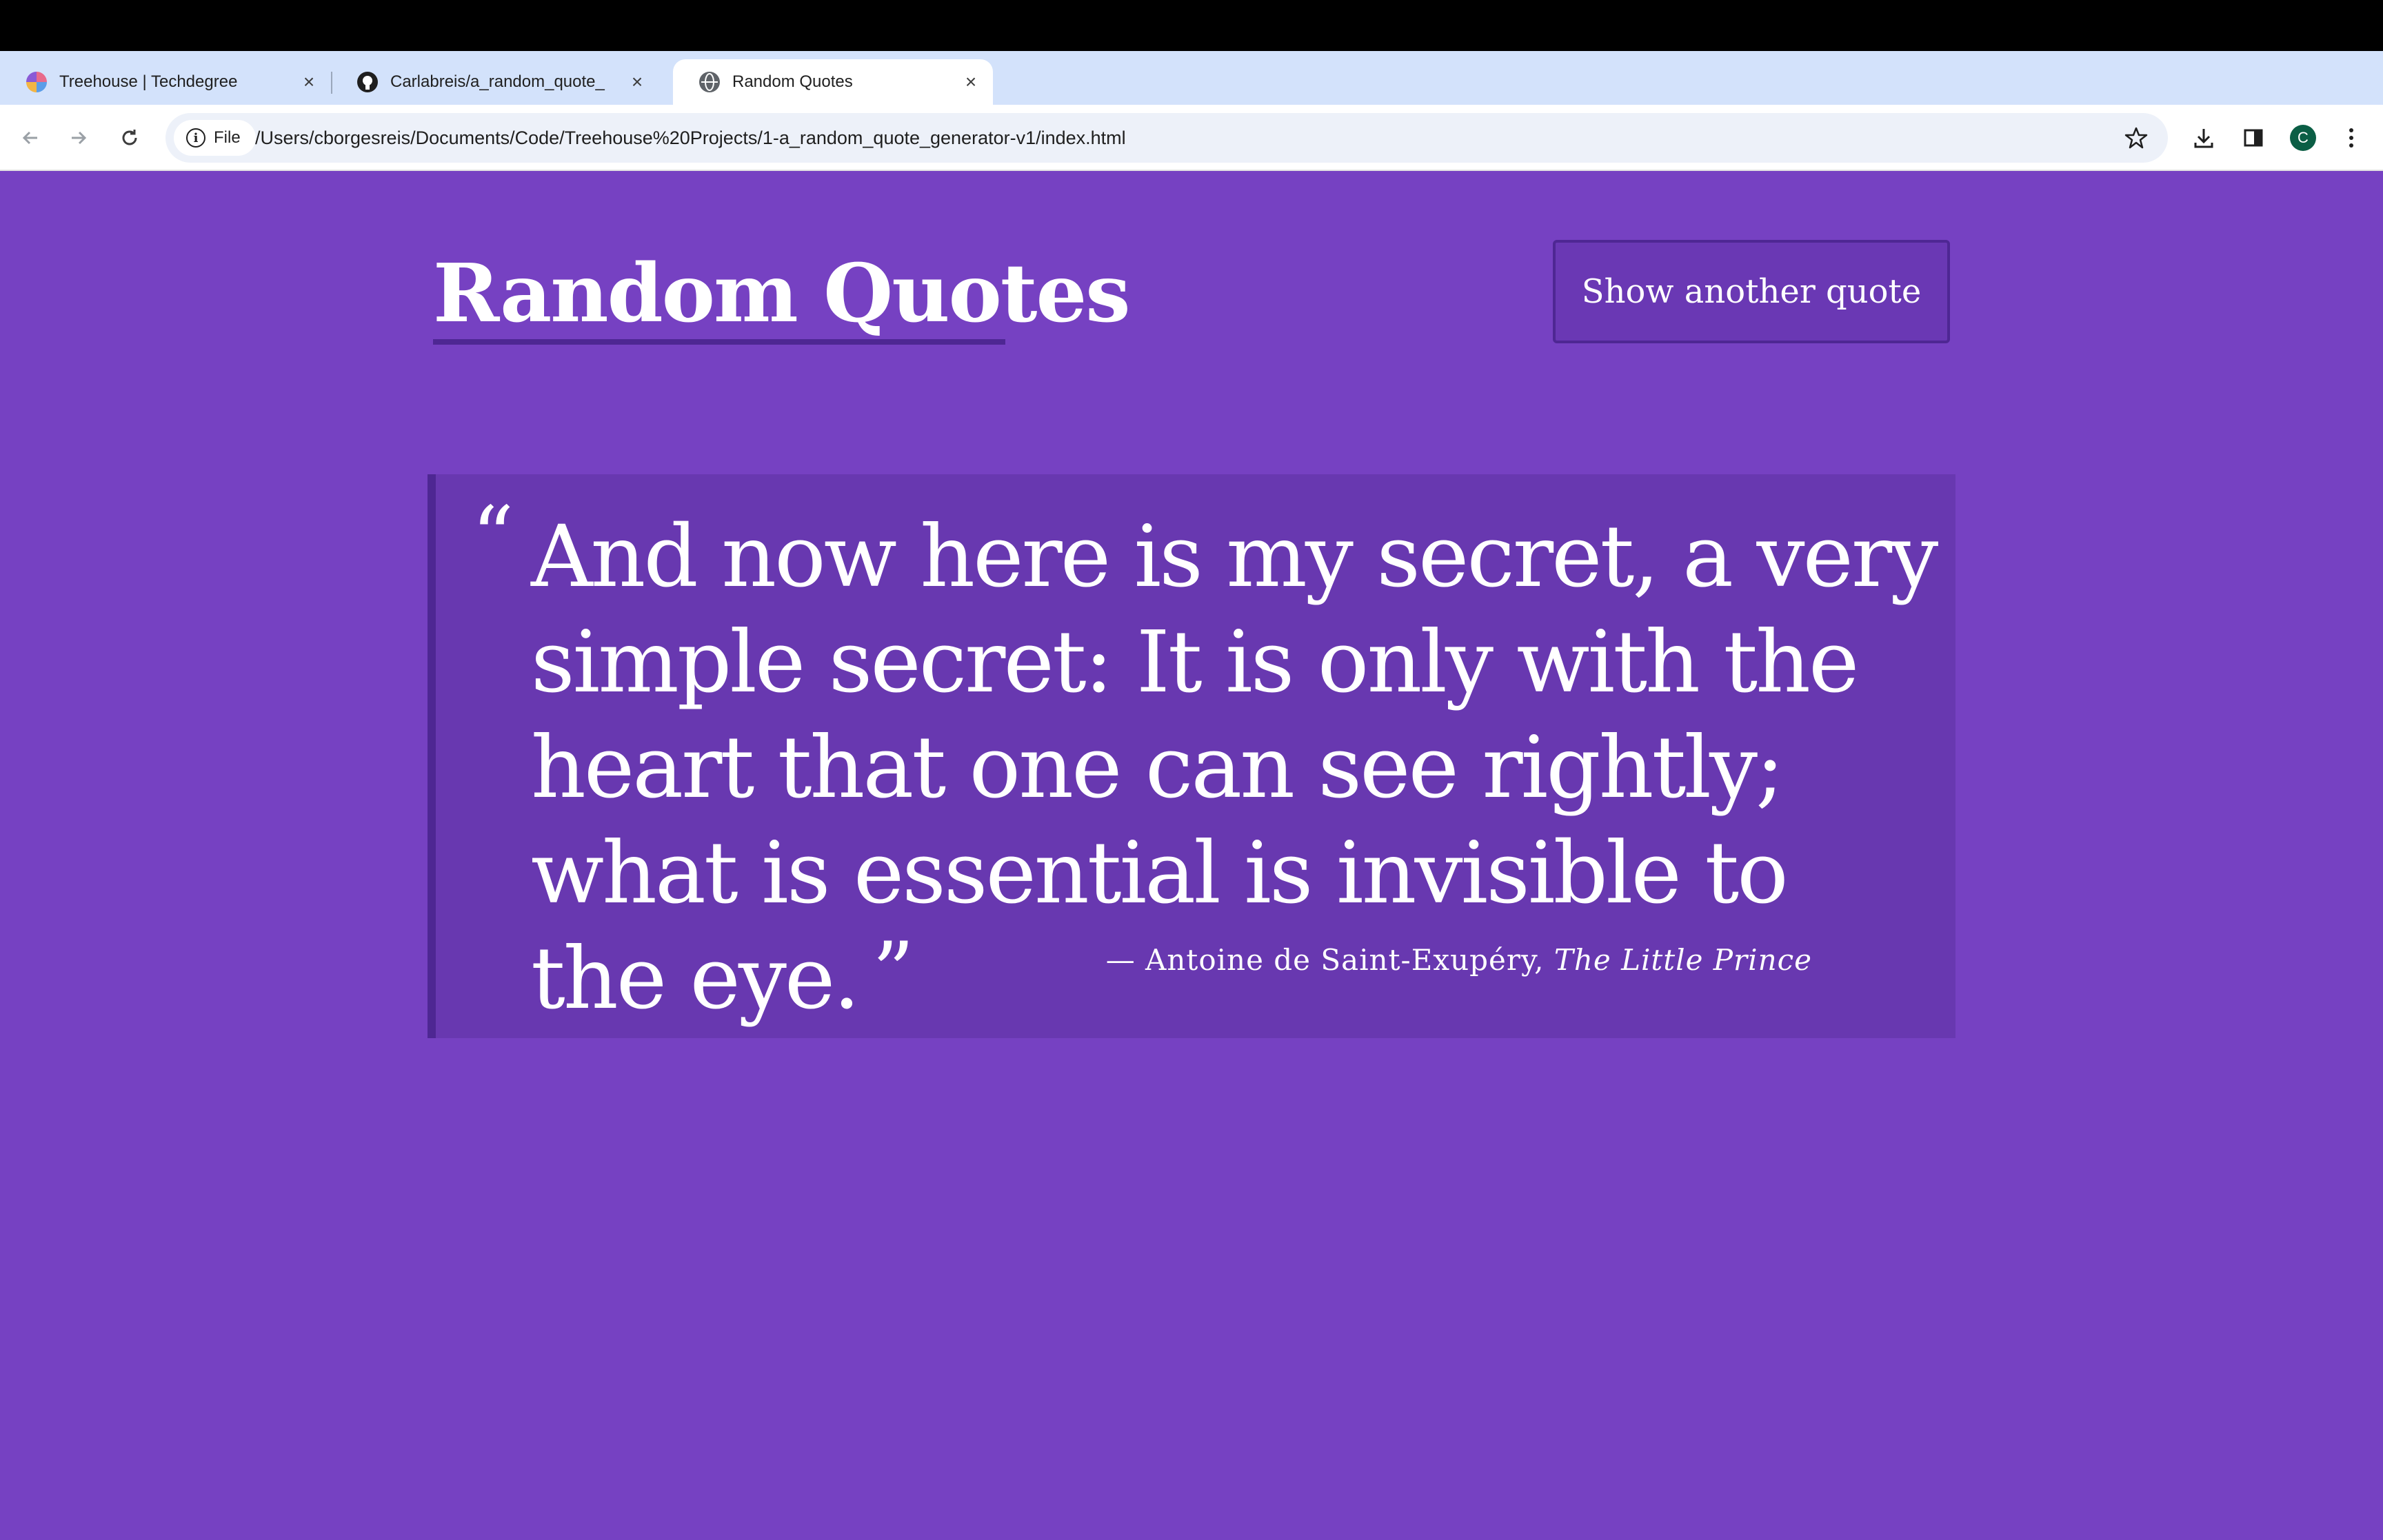 This screenshot has height=1540, width=2383. Describe the element at coordinates (719, 342) in the screenshot. I see `title-underline` at that location.